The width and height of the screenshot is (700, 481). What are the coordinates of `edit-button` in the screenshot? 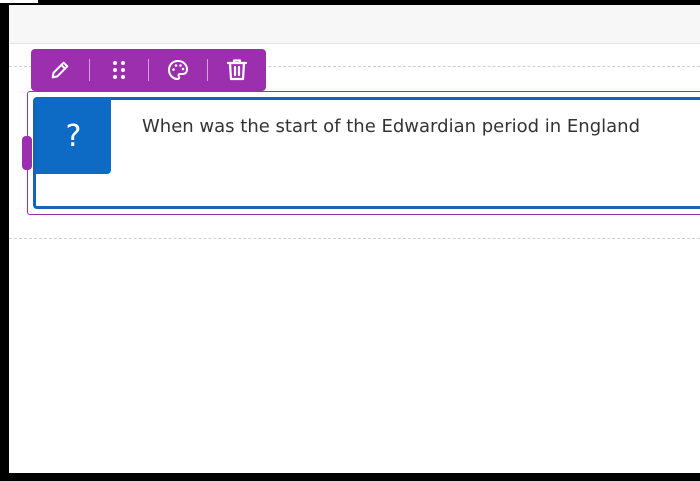 It's located at (60, 70).